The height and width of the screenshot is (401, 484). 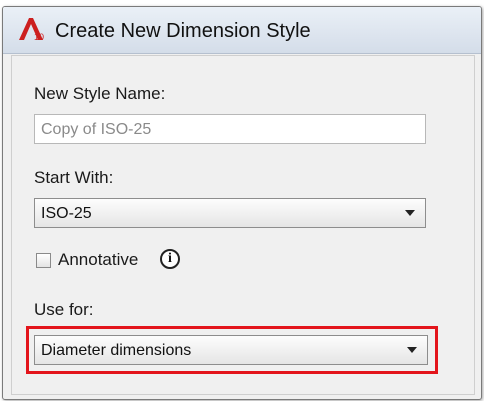 I want to click on start-with-label: Start With:, so click(x=74, y=177).